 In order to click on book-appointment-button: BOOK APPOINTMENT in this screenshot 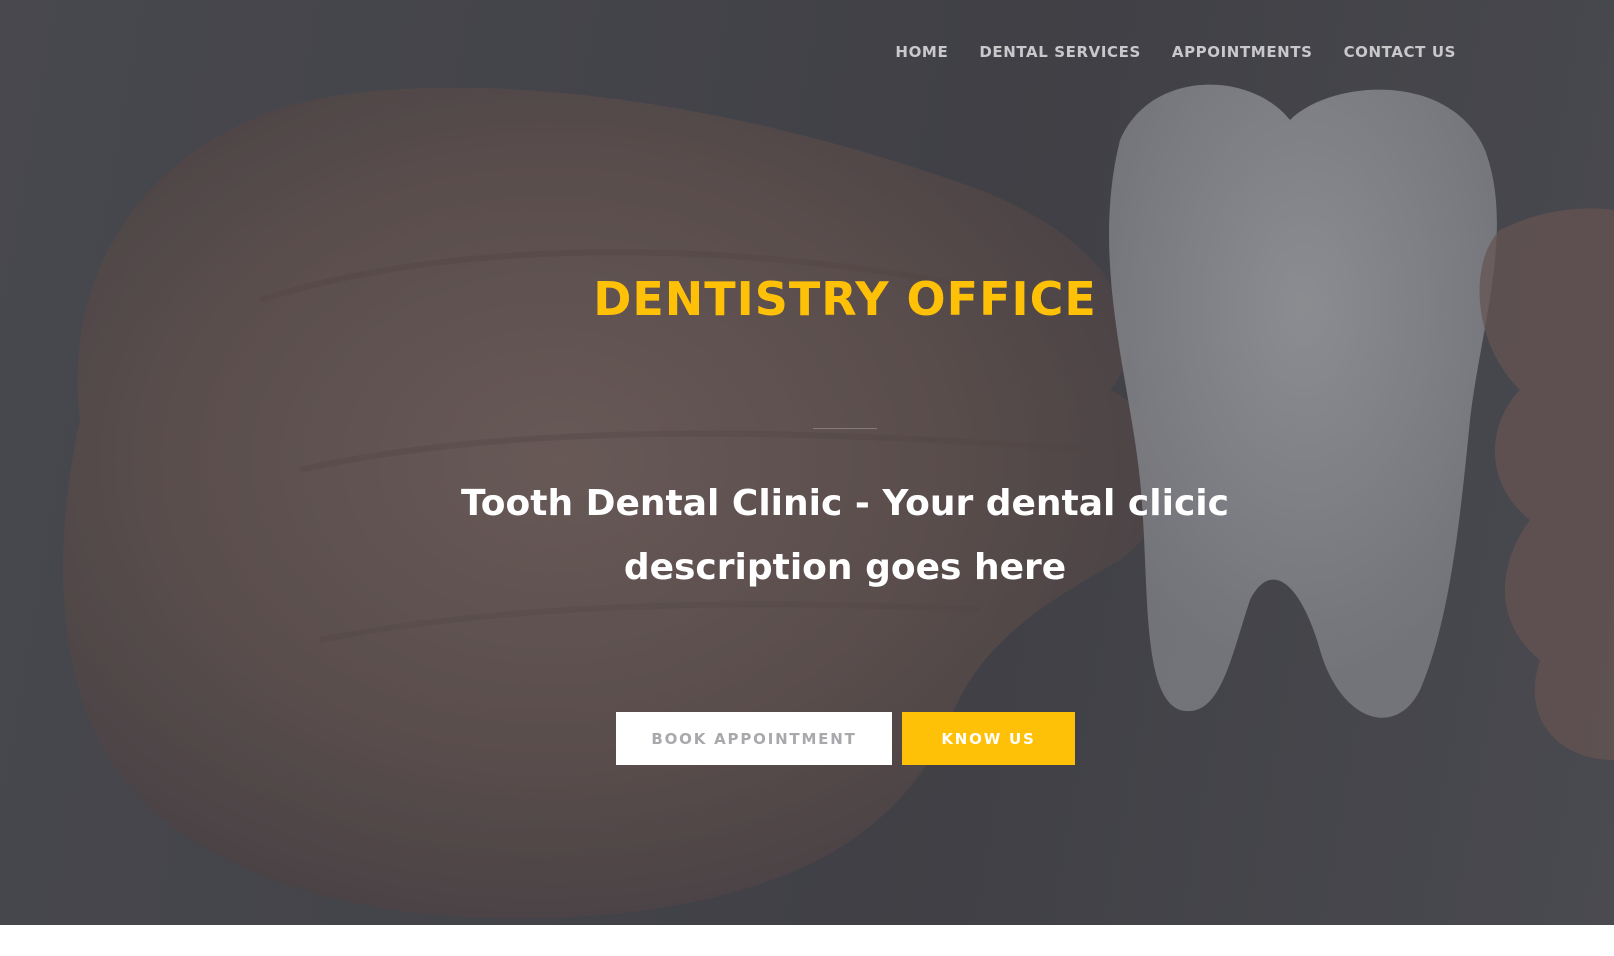, I will do `click(754, 738)`.